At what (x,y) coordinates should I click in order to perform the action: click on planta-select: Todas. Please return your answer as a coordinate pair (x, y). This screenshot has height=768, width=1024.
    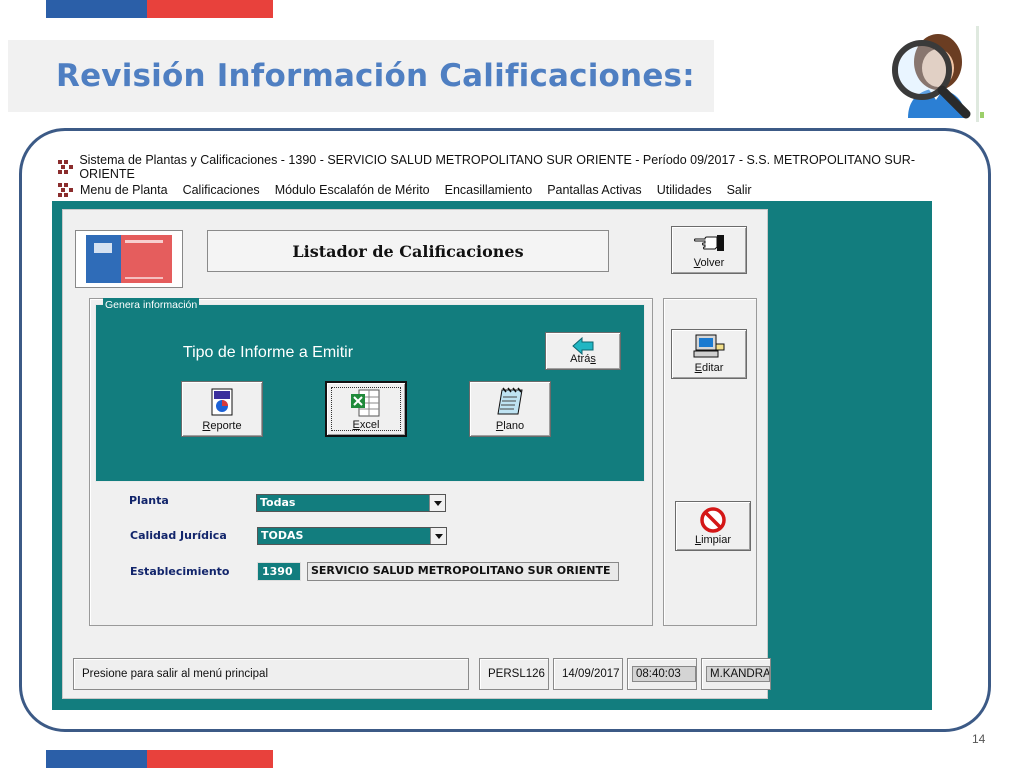
    Looking at the image, I should click on (351, 503).